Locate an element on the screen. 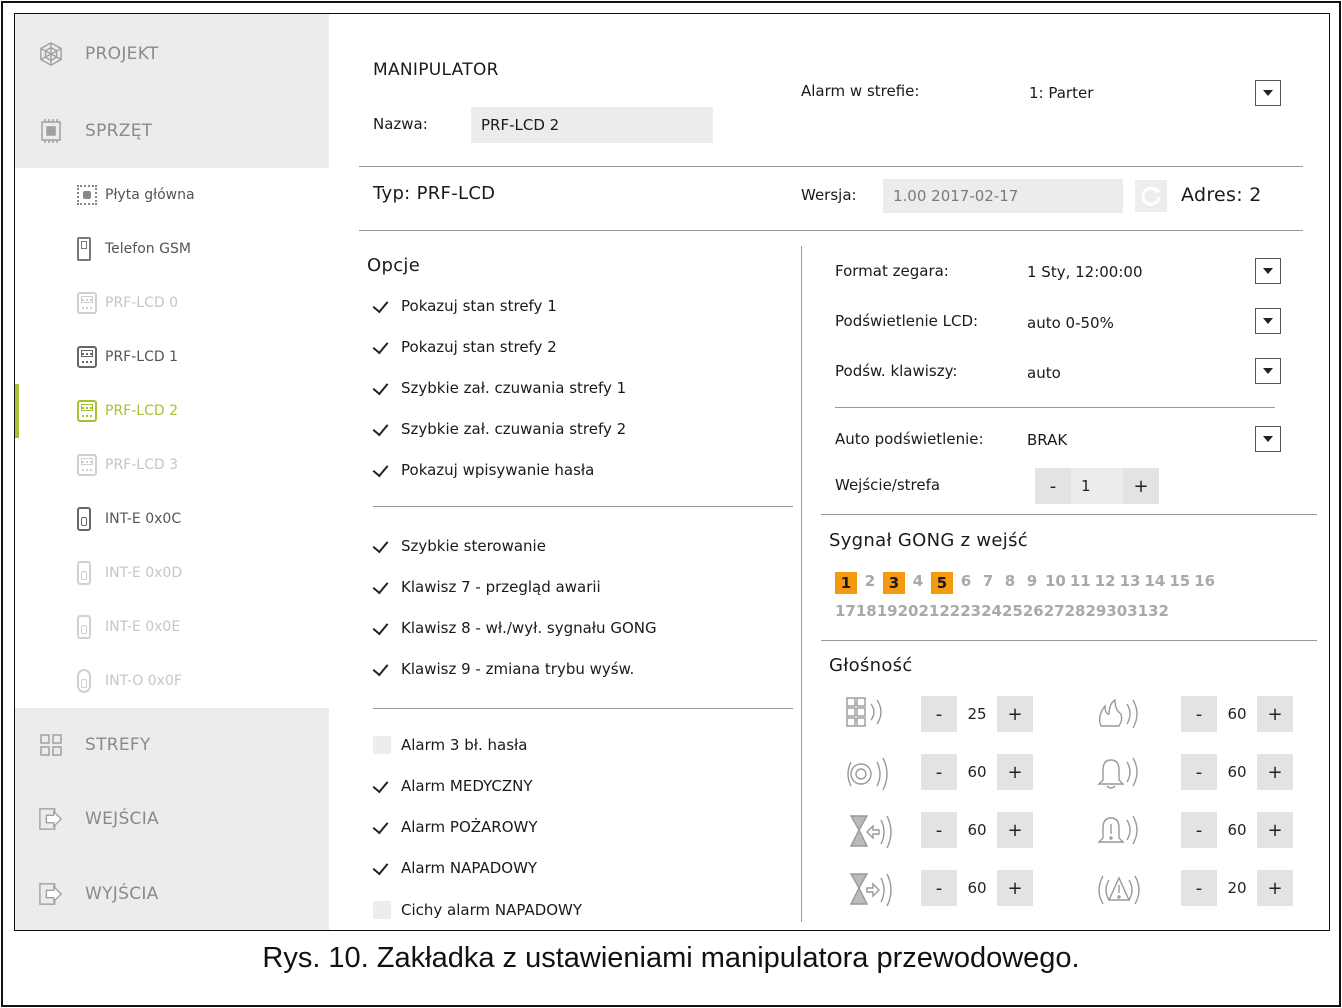 This screenshot has height=1008, width=1342. gong-input-10: 10 is located at coordinates (1055, 583).